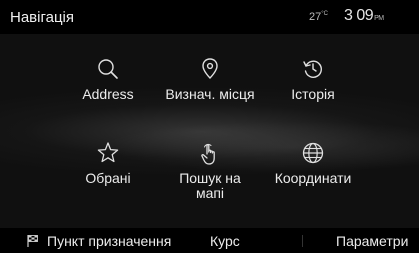  What do you see at coordinates (225, 241) in the screenshot?
I see `route-button: Курс` at bounding box center [225, 241].